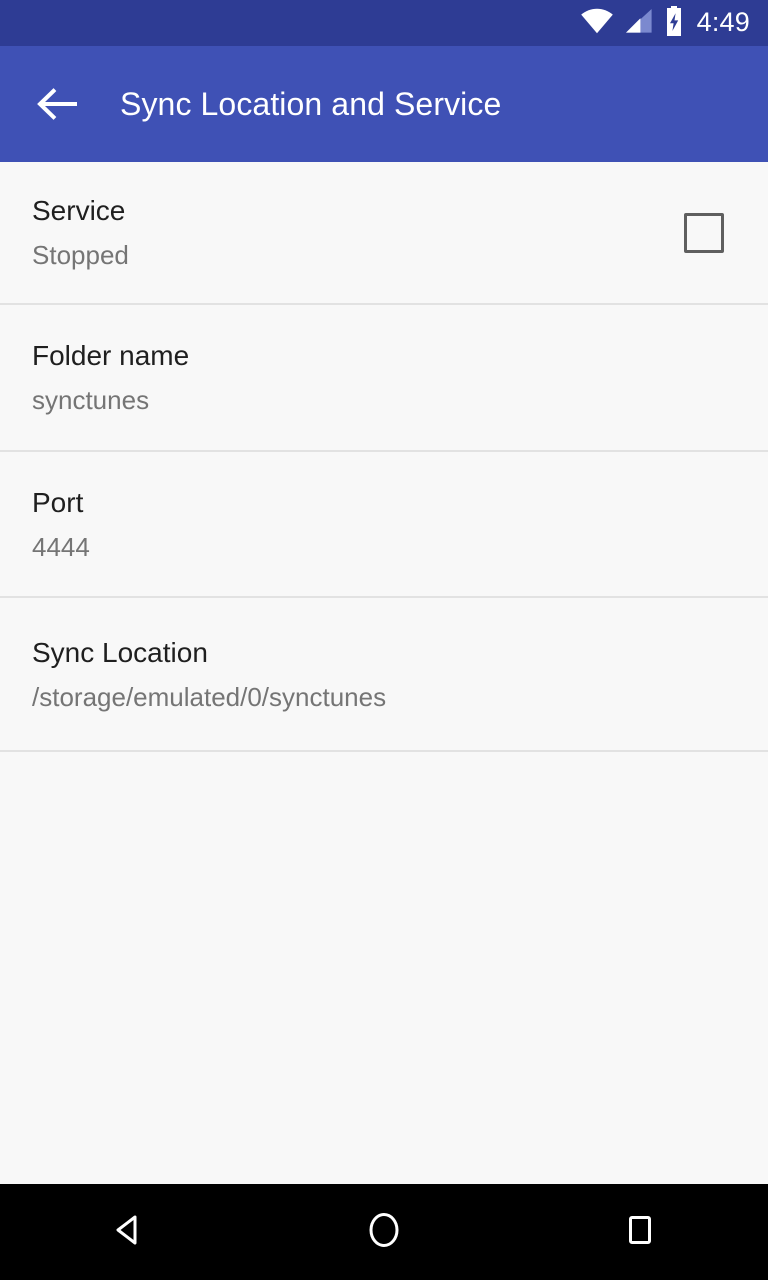 The width and height of the screenshot is (768, 1280). I want to click on home-nav-button, so click(384, 1232).